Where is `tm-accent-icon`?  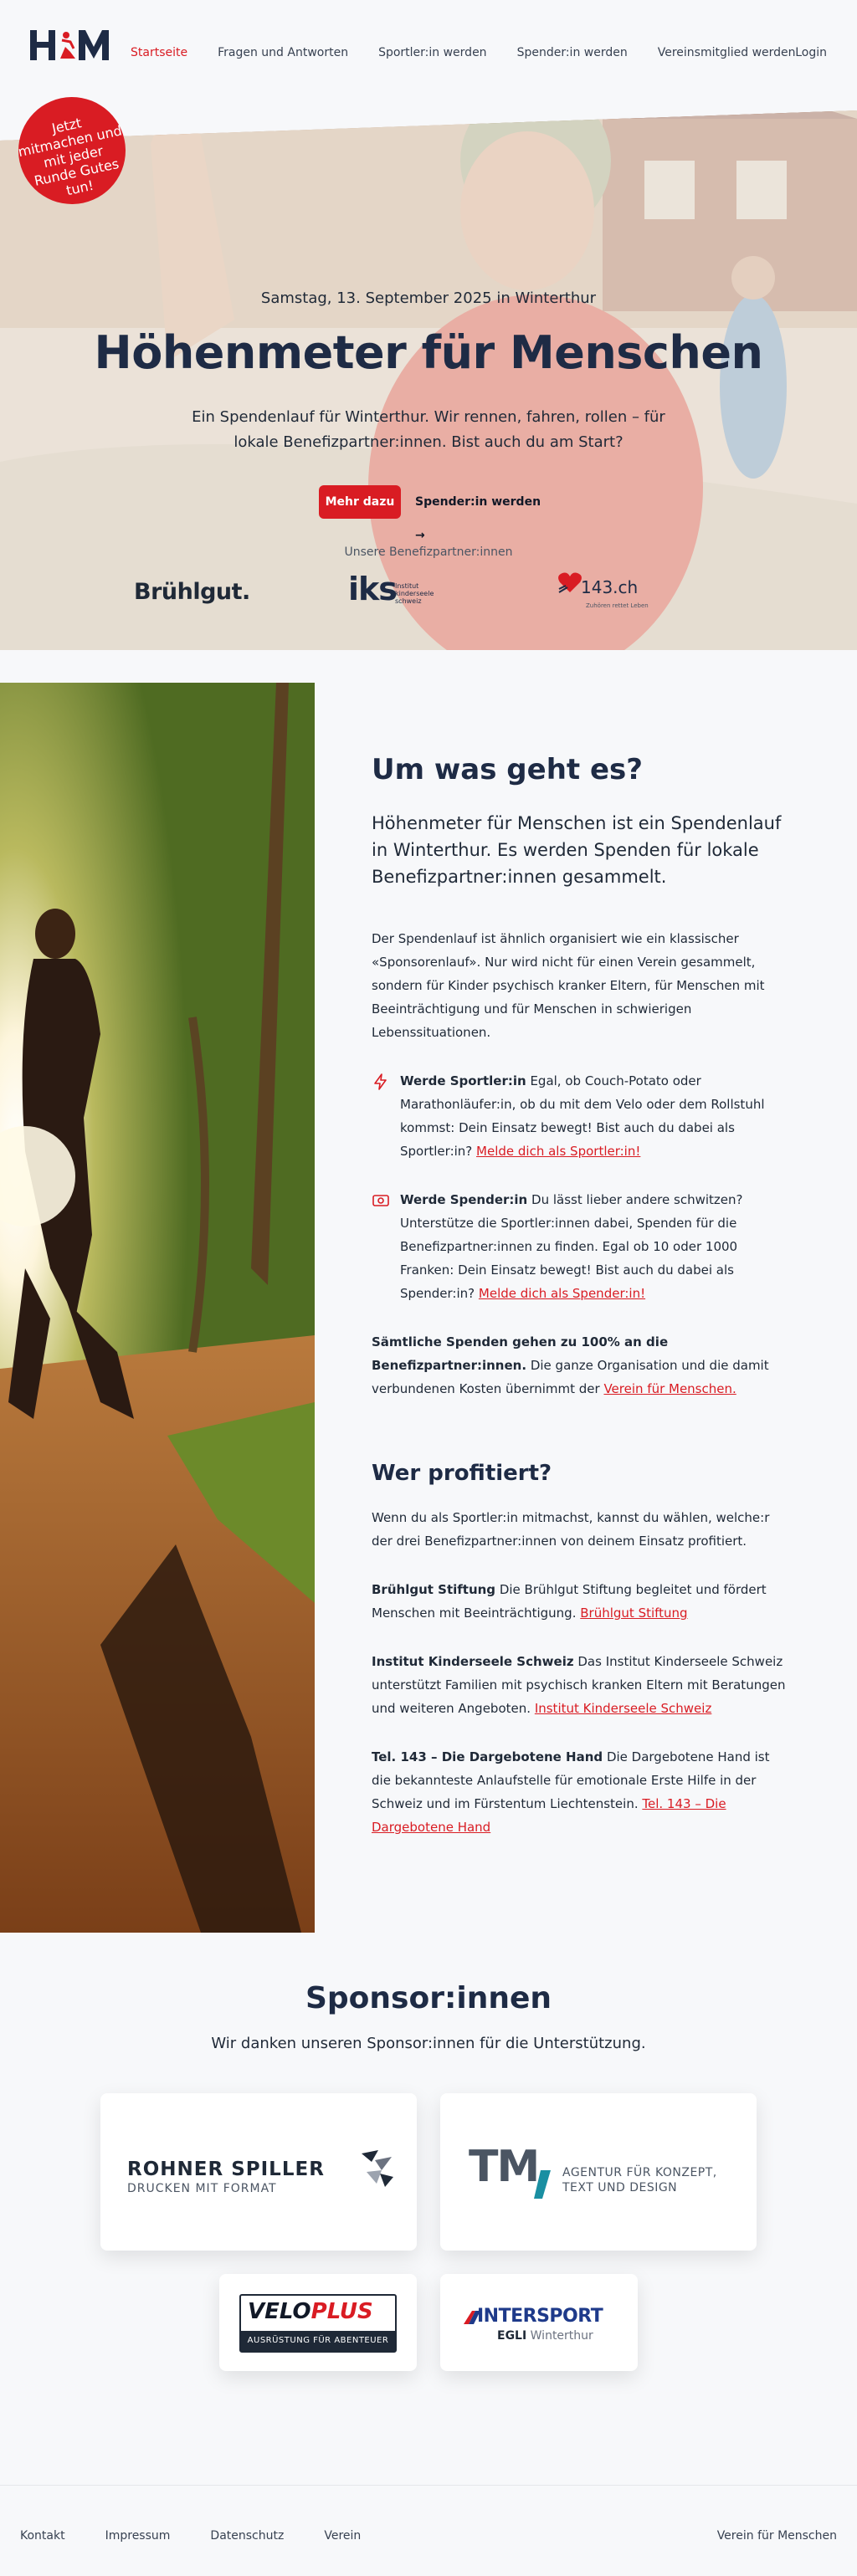 tm-accent-icon is located at coordinates (542, 2184).